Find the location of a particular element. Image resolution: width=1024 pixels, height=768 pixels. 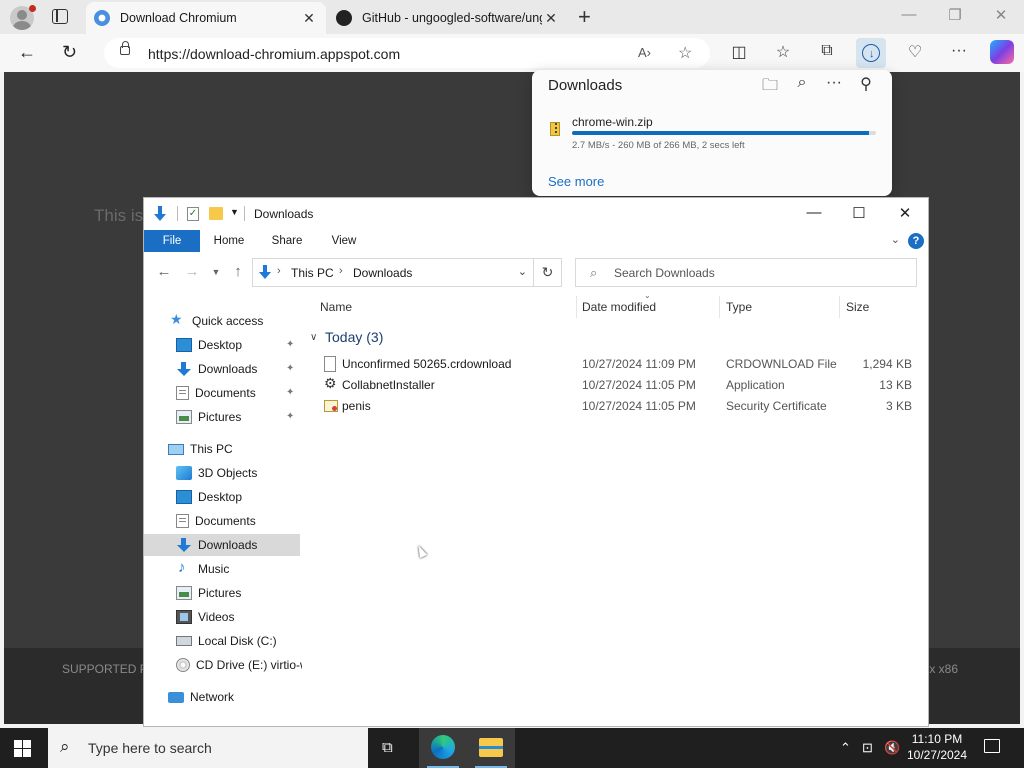

close-window-icon: ✕ is located at coordinates (1001, 15).